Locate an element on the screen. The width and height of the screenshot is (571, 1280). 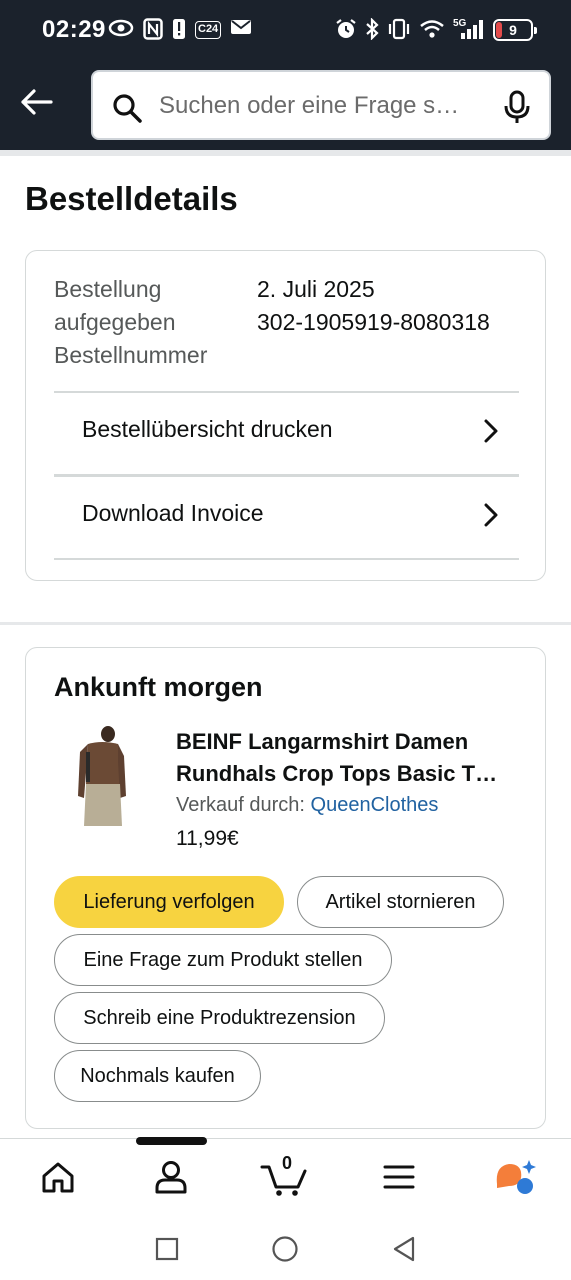
tab-home is located at coordinates (58, 1177).